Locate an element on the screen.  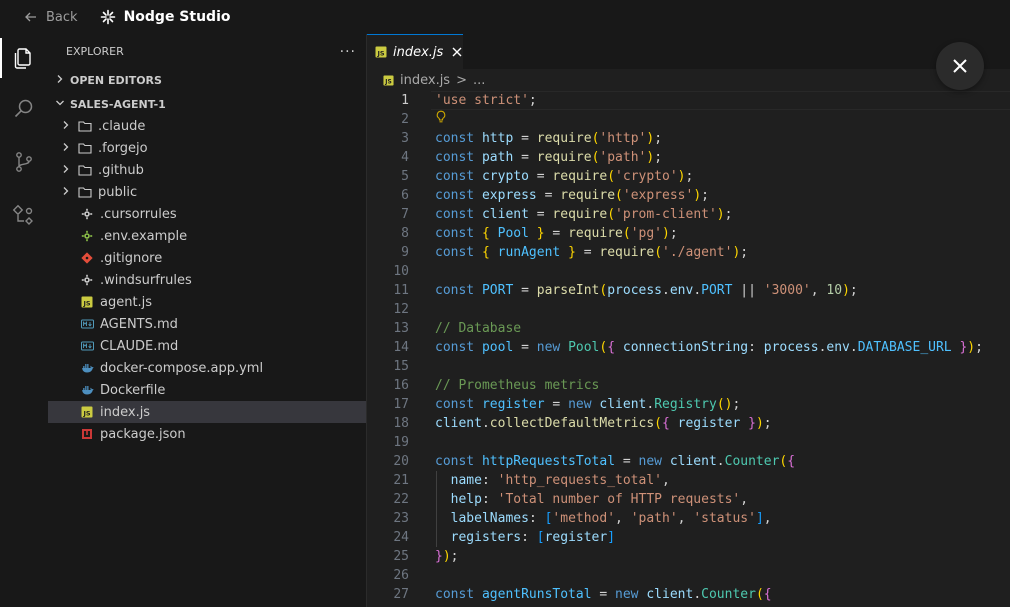
tree-item-label: public is located at coordinates (118, 192).